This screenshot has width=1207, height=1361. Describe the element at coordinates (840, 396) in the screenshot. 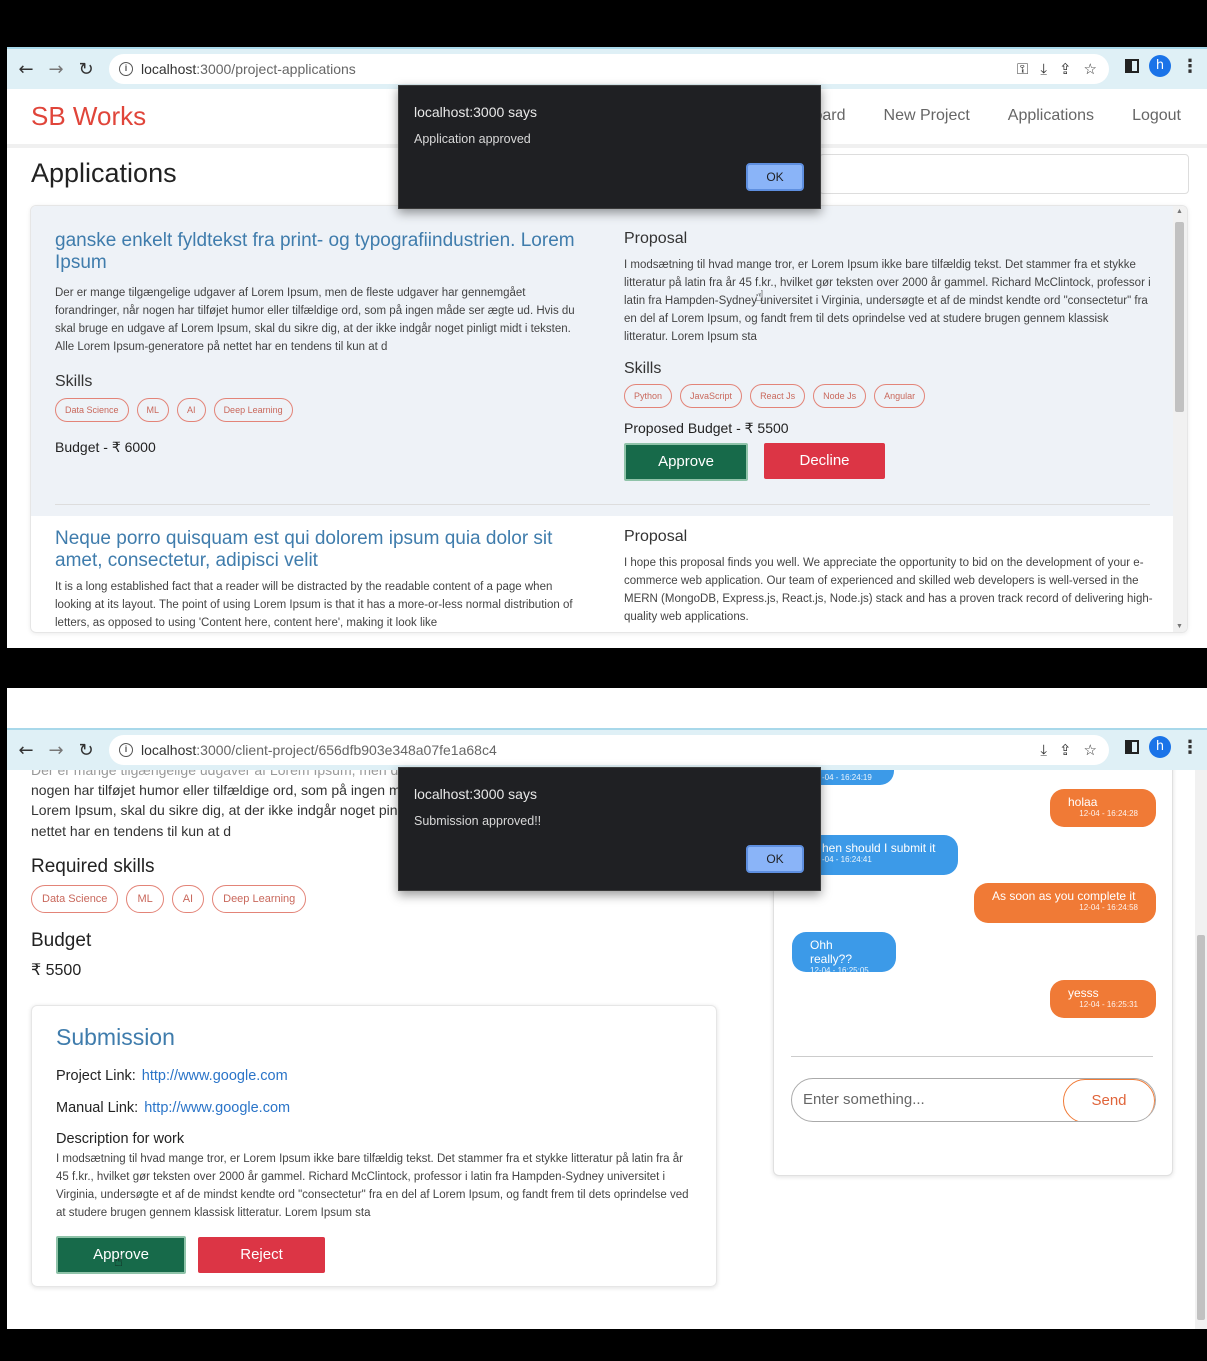

I see `skill-chip: Node Js` at that location.